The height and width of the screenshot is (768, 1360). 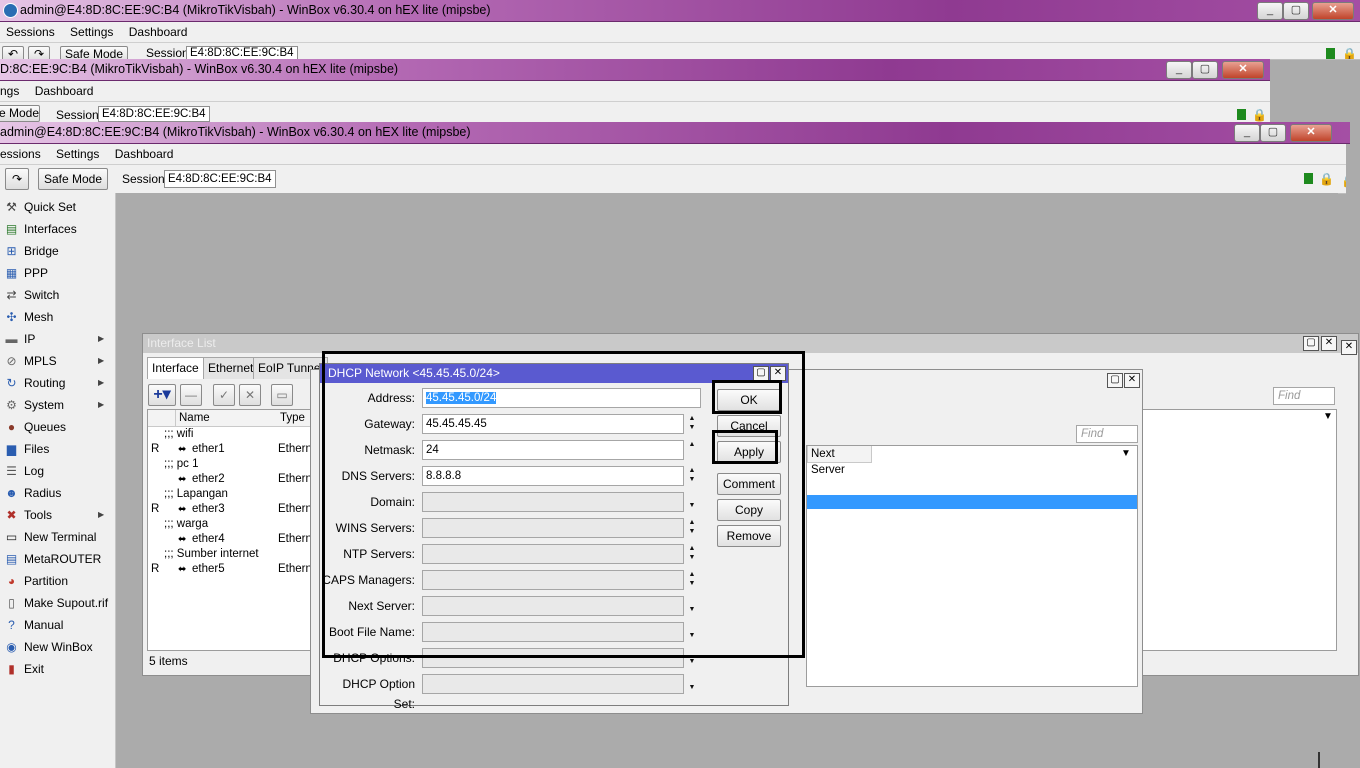 I want to click on selected-row, so click(x=972, y=502).